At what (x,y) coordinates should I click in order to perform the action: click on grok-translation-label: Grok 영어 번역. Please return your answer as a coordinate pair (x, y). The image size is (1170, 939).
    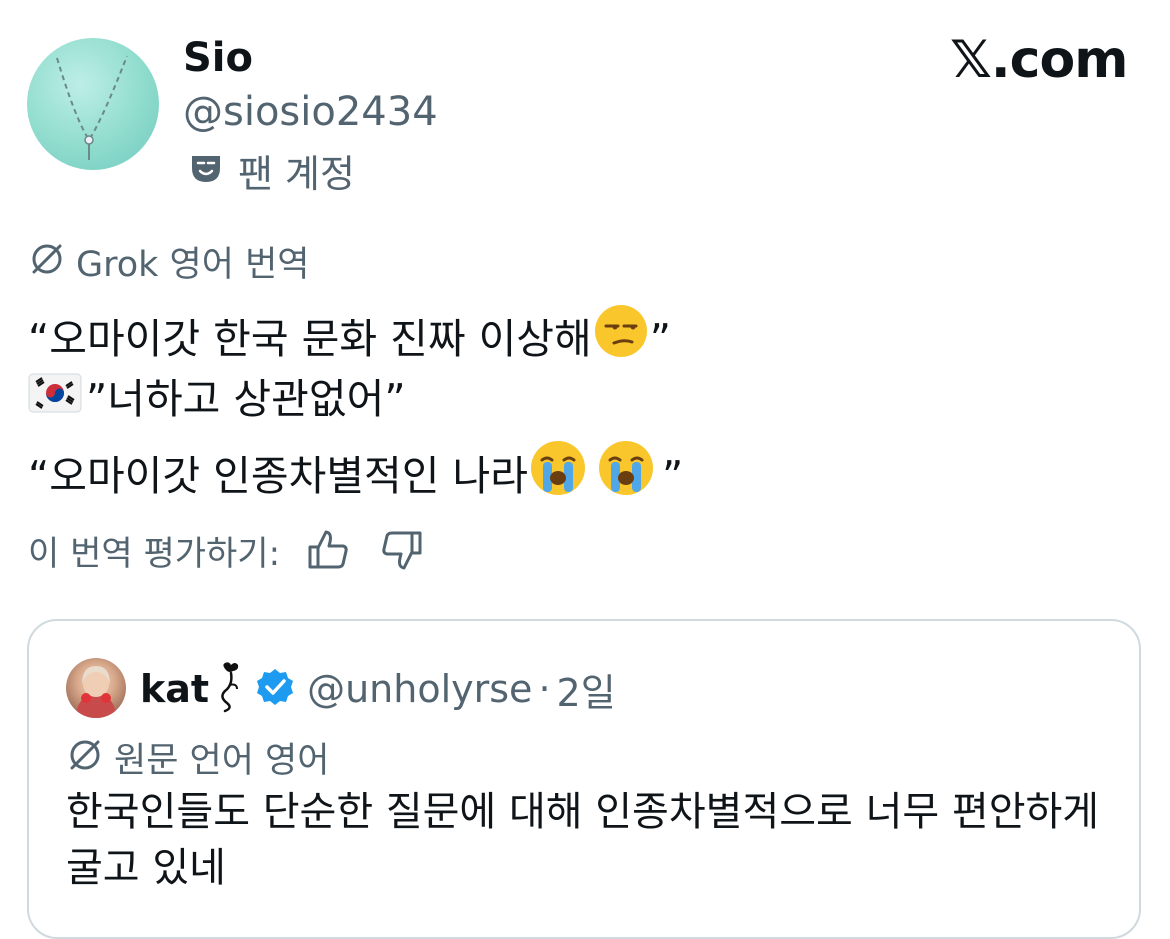
    Looking at the image, I should click on (169, 261).